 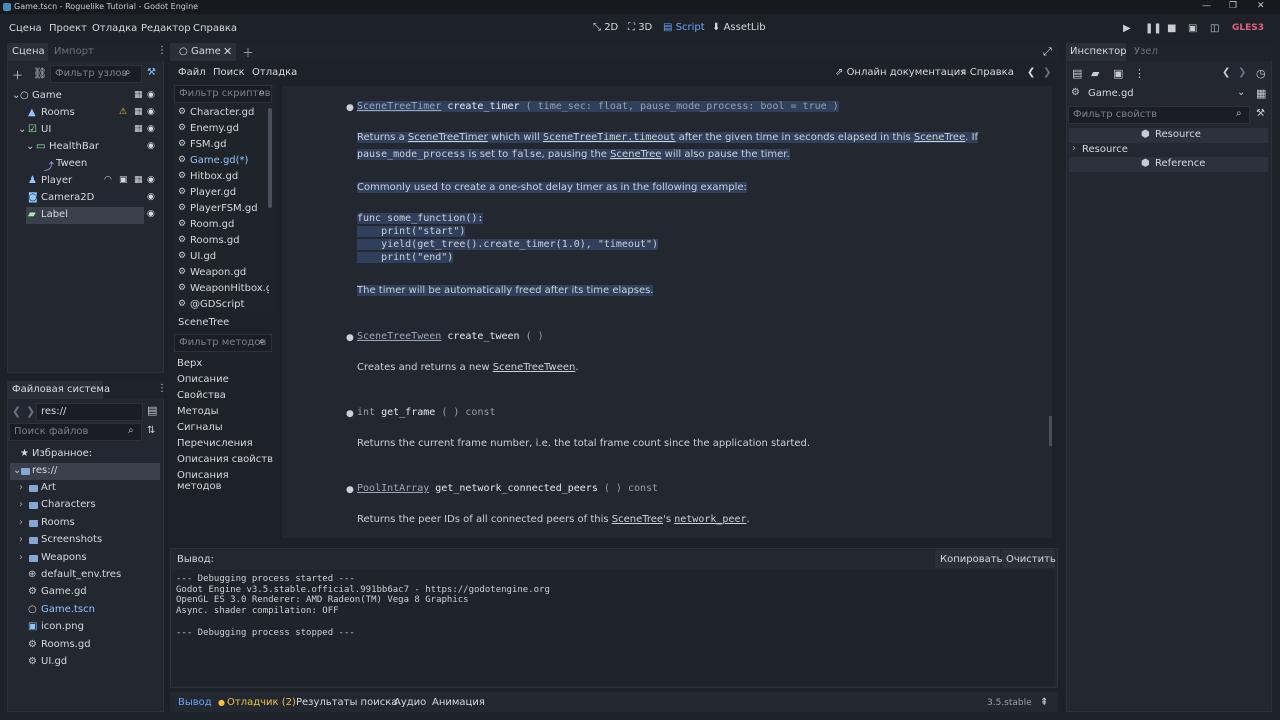 I want to click on script-list-item: ⚙ Hitbox.gd, so click(x=221, y=178).